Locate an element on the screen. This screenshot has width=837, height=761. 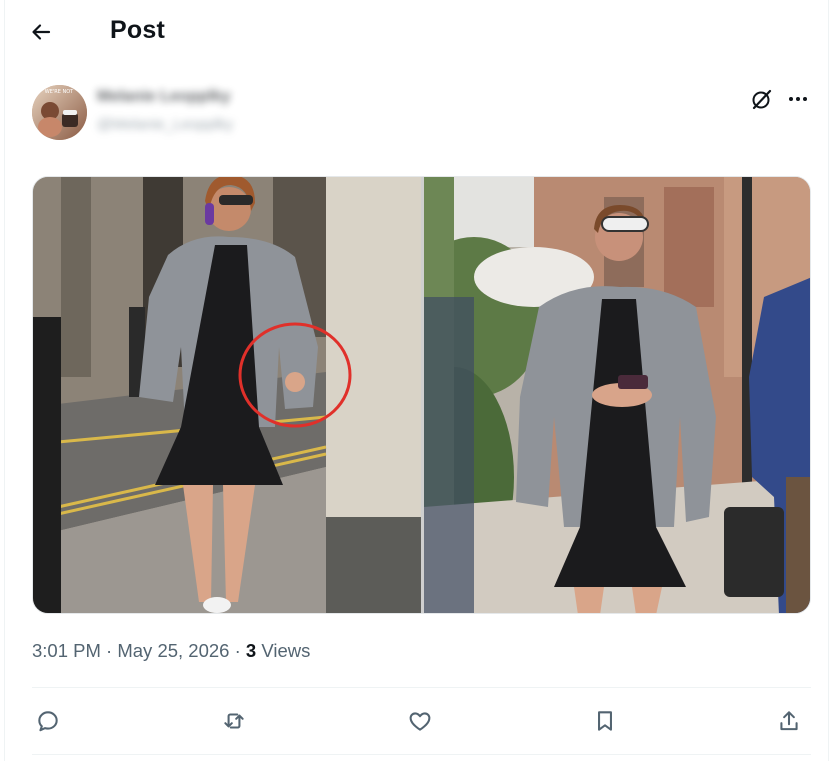
bookmark-button is located at coordinates (605, 721).